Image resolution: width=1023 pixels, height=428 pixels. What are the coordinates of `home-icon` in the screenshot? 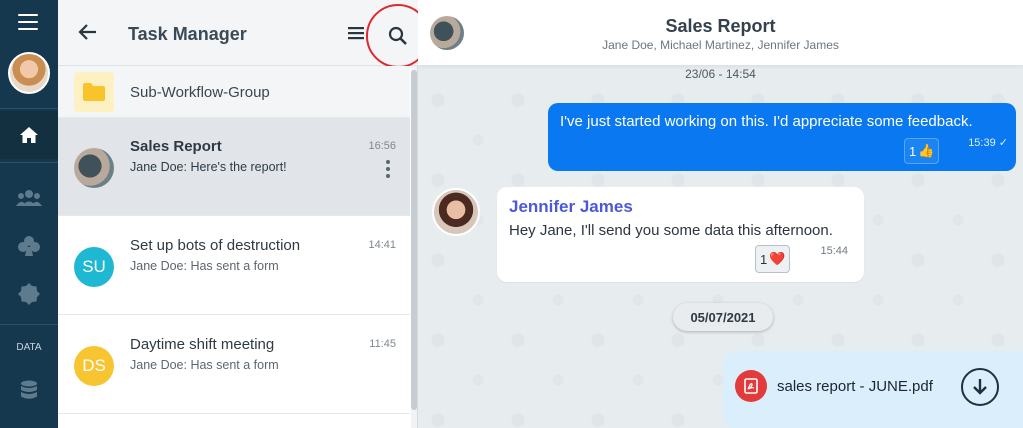 It's located at (29, 135).